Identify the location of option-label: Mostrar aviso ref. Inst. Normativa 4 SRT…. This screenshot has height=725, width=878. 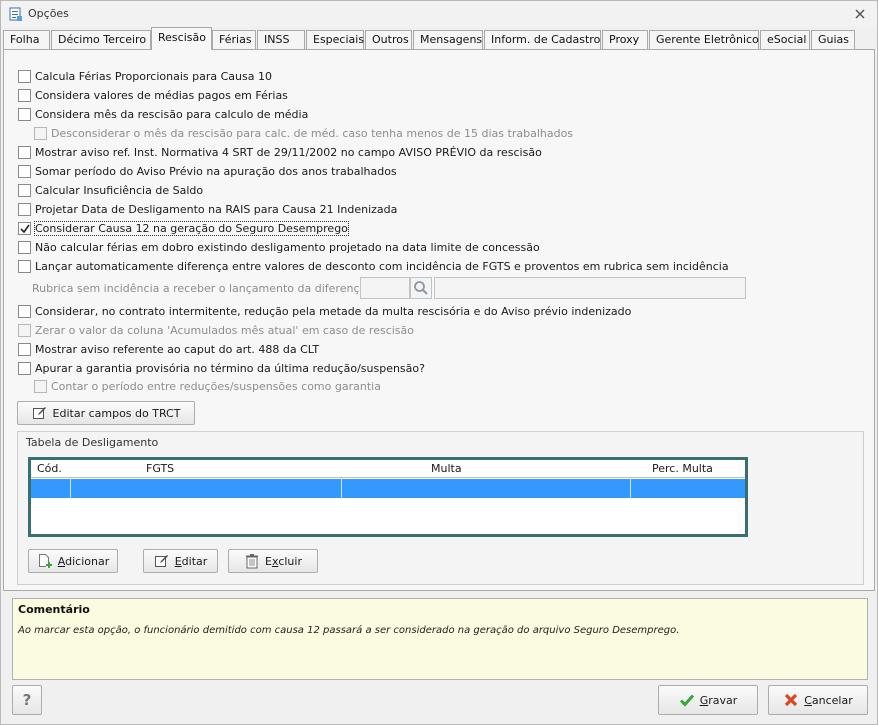
(288, 152).